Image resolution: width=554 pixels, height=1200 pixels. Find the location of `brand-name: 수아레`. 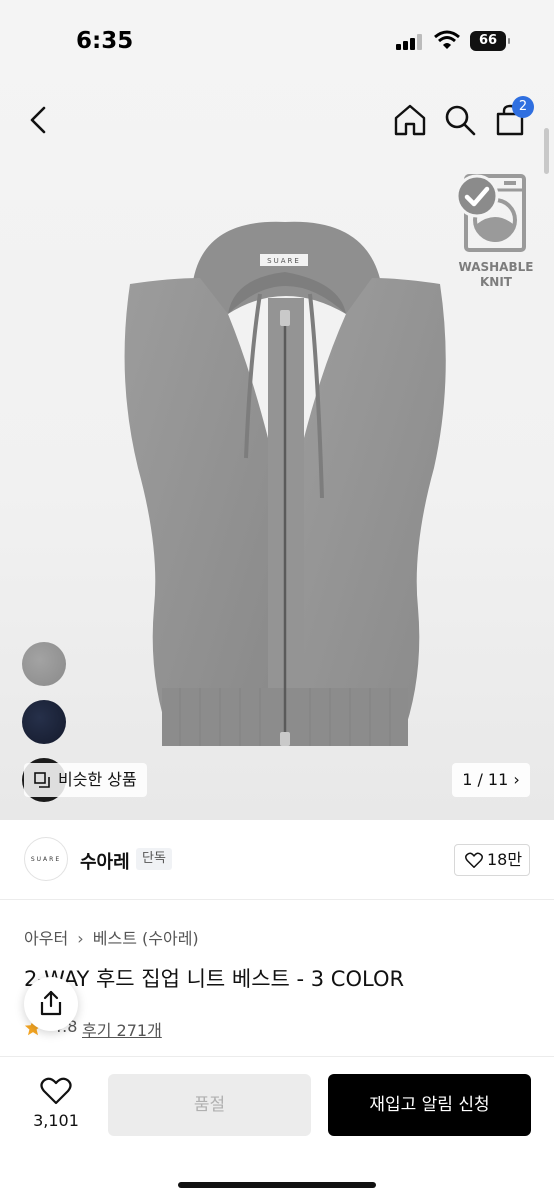

brand-name: 수아레 is located at coordinates (105, 861).